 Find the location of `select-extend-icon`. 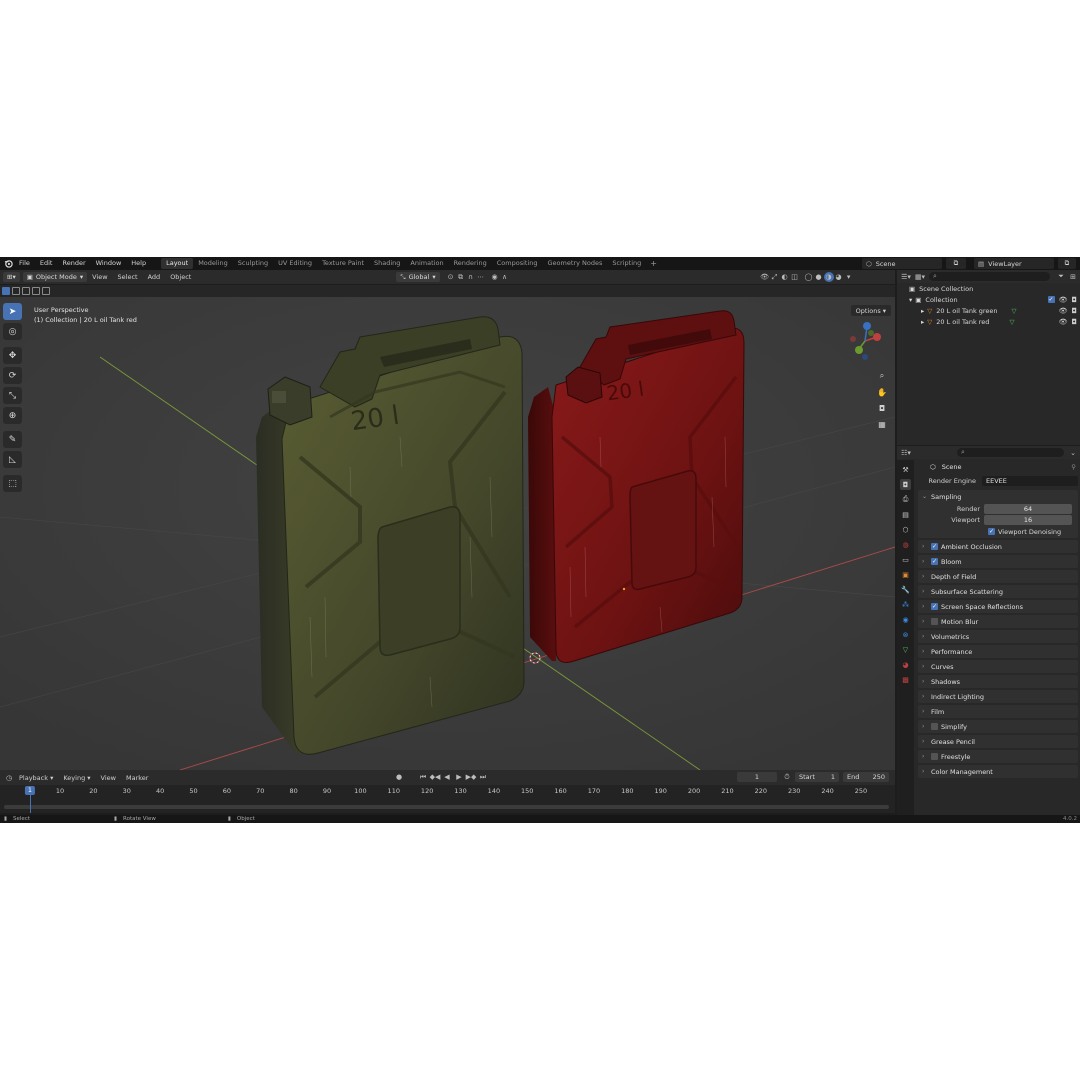

select-extend-icon is located at coordinates (16, 291).